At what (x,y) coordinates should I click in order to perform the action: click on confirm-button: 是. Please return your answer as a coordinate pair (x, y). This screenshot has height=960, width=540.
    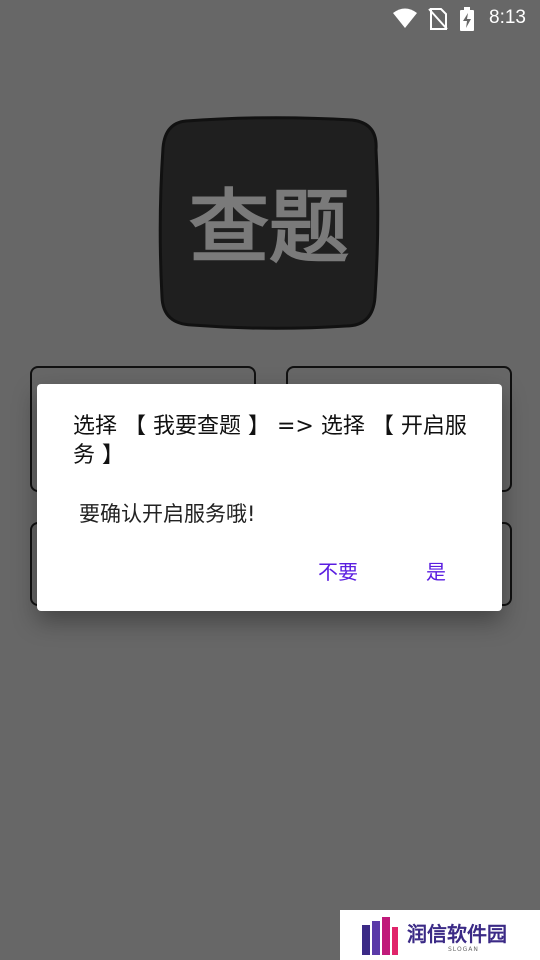
    Looking at the image, I should click on (436, 570).